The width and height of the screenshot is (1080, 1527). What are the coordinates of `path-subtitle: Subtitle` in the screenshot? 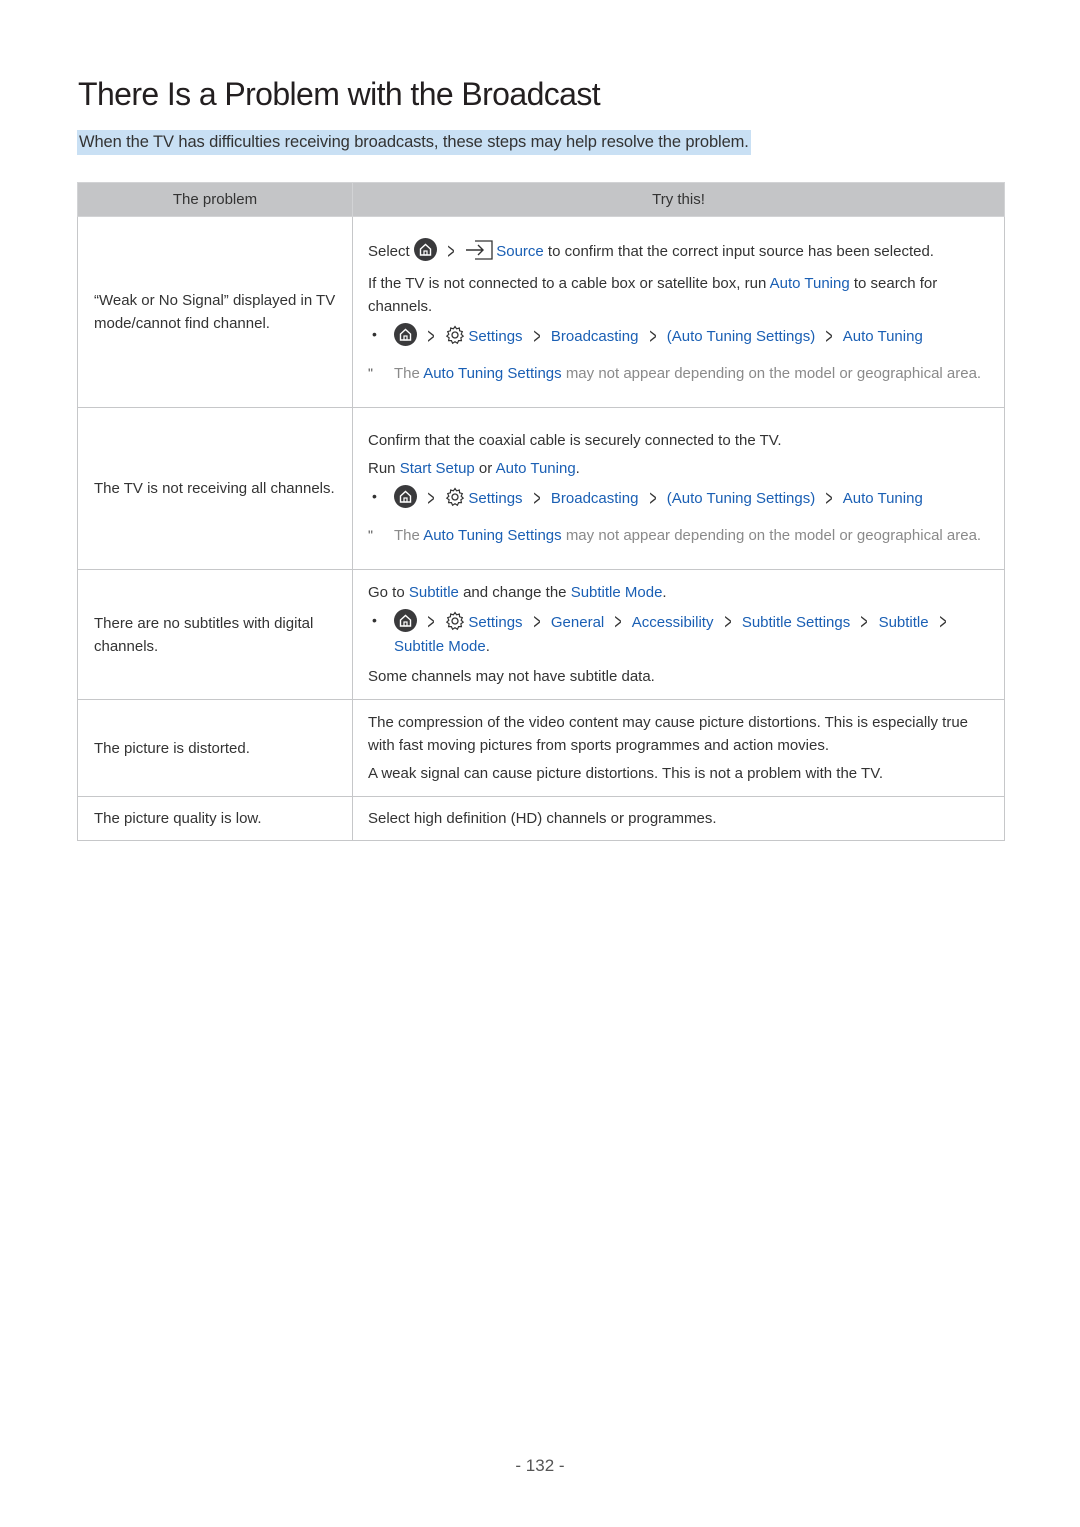 It's located at (904, 622).